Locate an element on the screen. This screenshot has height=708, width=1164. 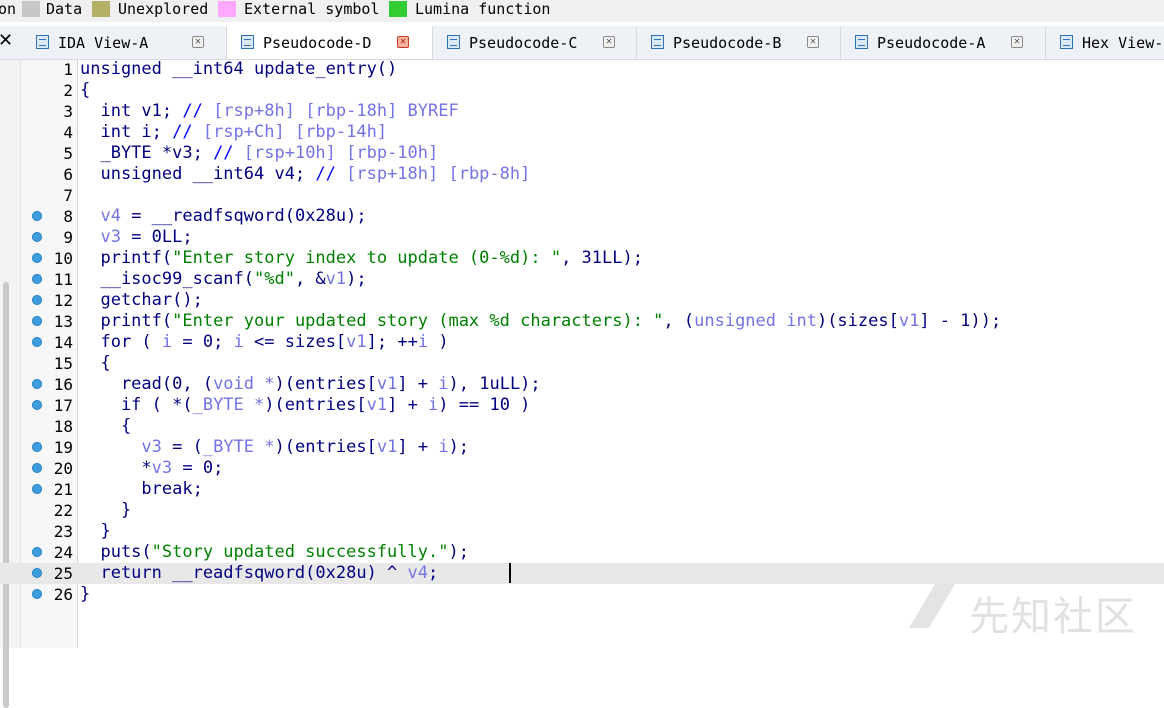
legend-label: Lumina function is located at coordinates (483, 9).